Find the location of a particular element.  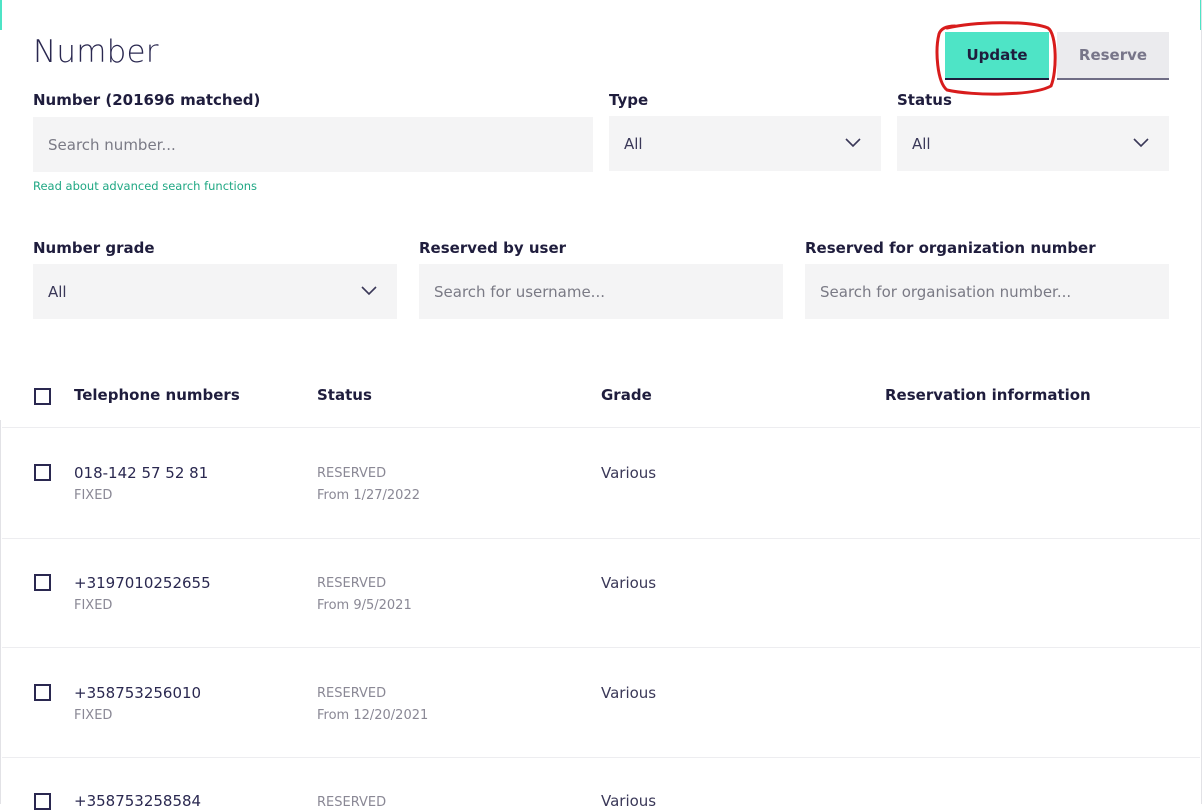

type-select: All is located at coordinates (745, 143).